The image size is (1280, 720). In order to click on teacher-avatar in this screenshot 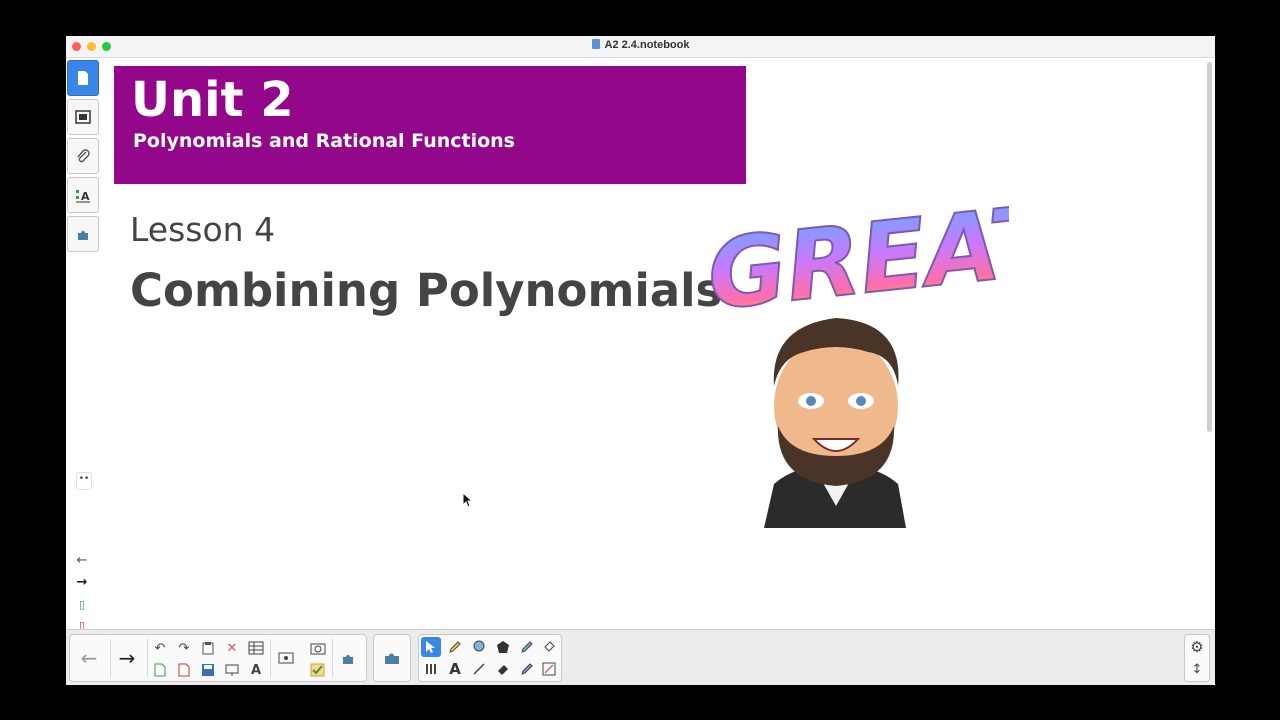, I will do `click(835, 423)`.